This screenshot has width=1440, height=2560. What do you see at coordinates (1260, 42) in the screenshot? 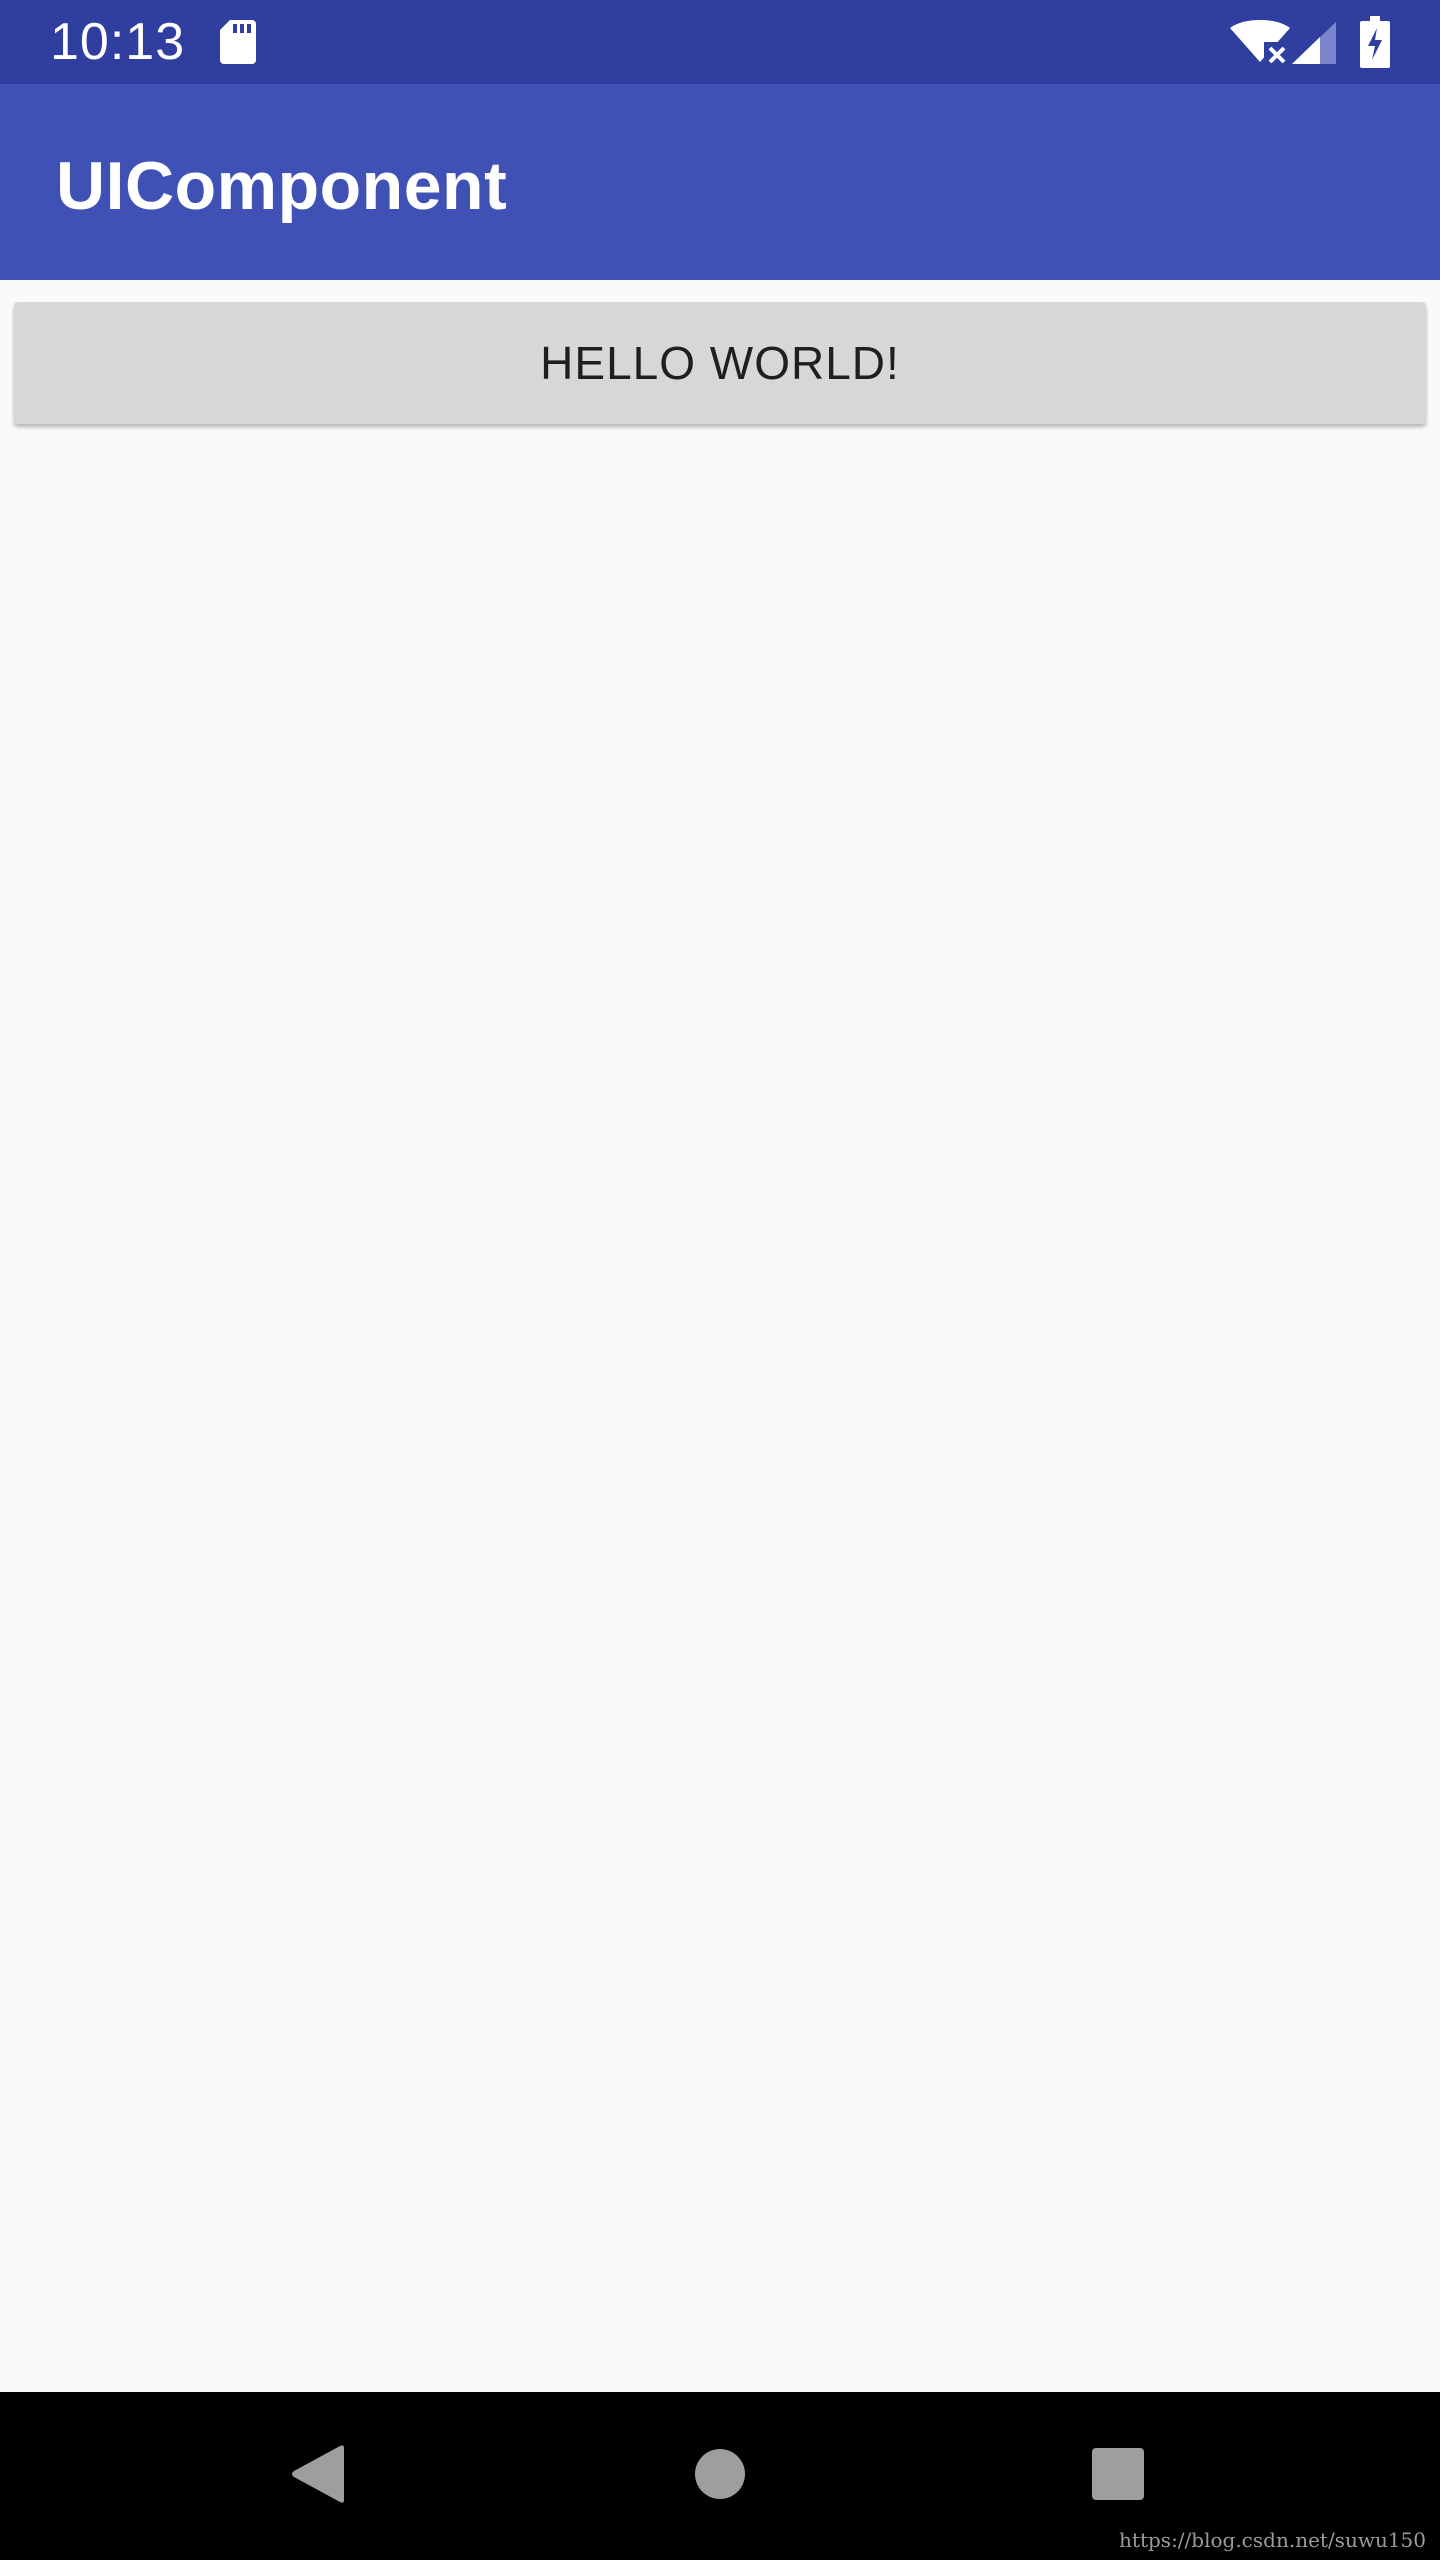
I see `wifi-off-icon` at bounding box center [1260, 42].